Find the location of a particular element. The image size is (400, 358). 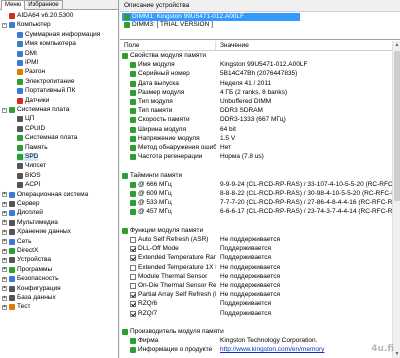

benchmark-icon is located at coordinates (12, 307).